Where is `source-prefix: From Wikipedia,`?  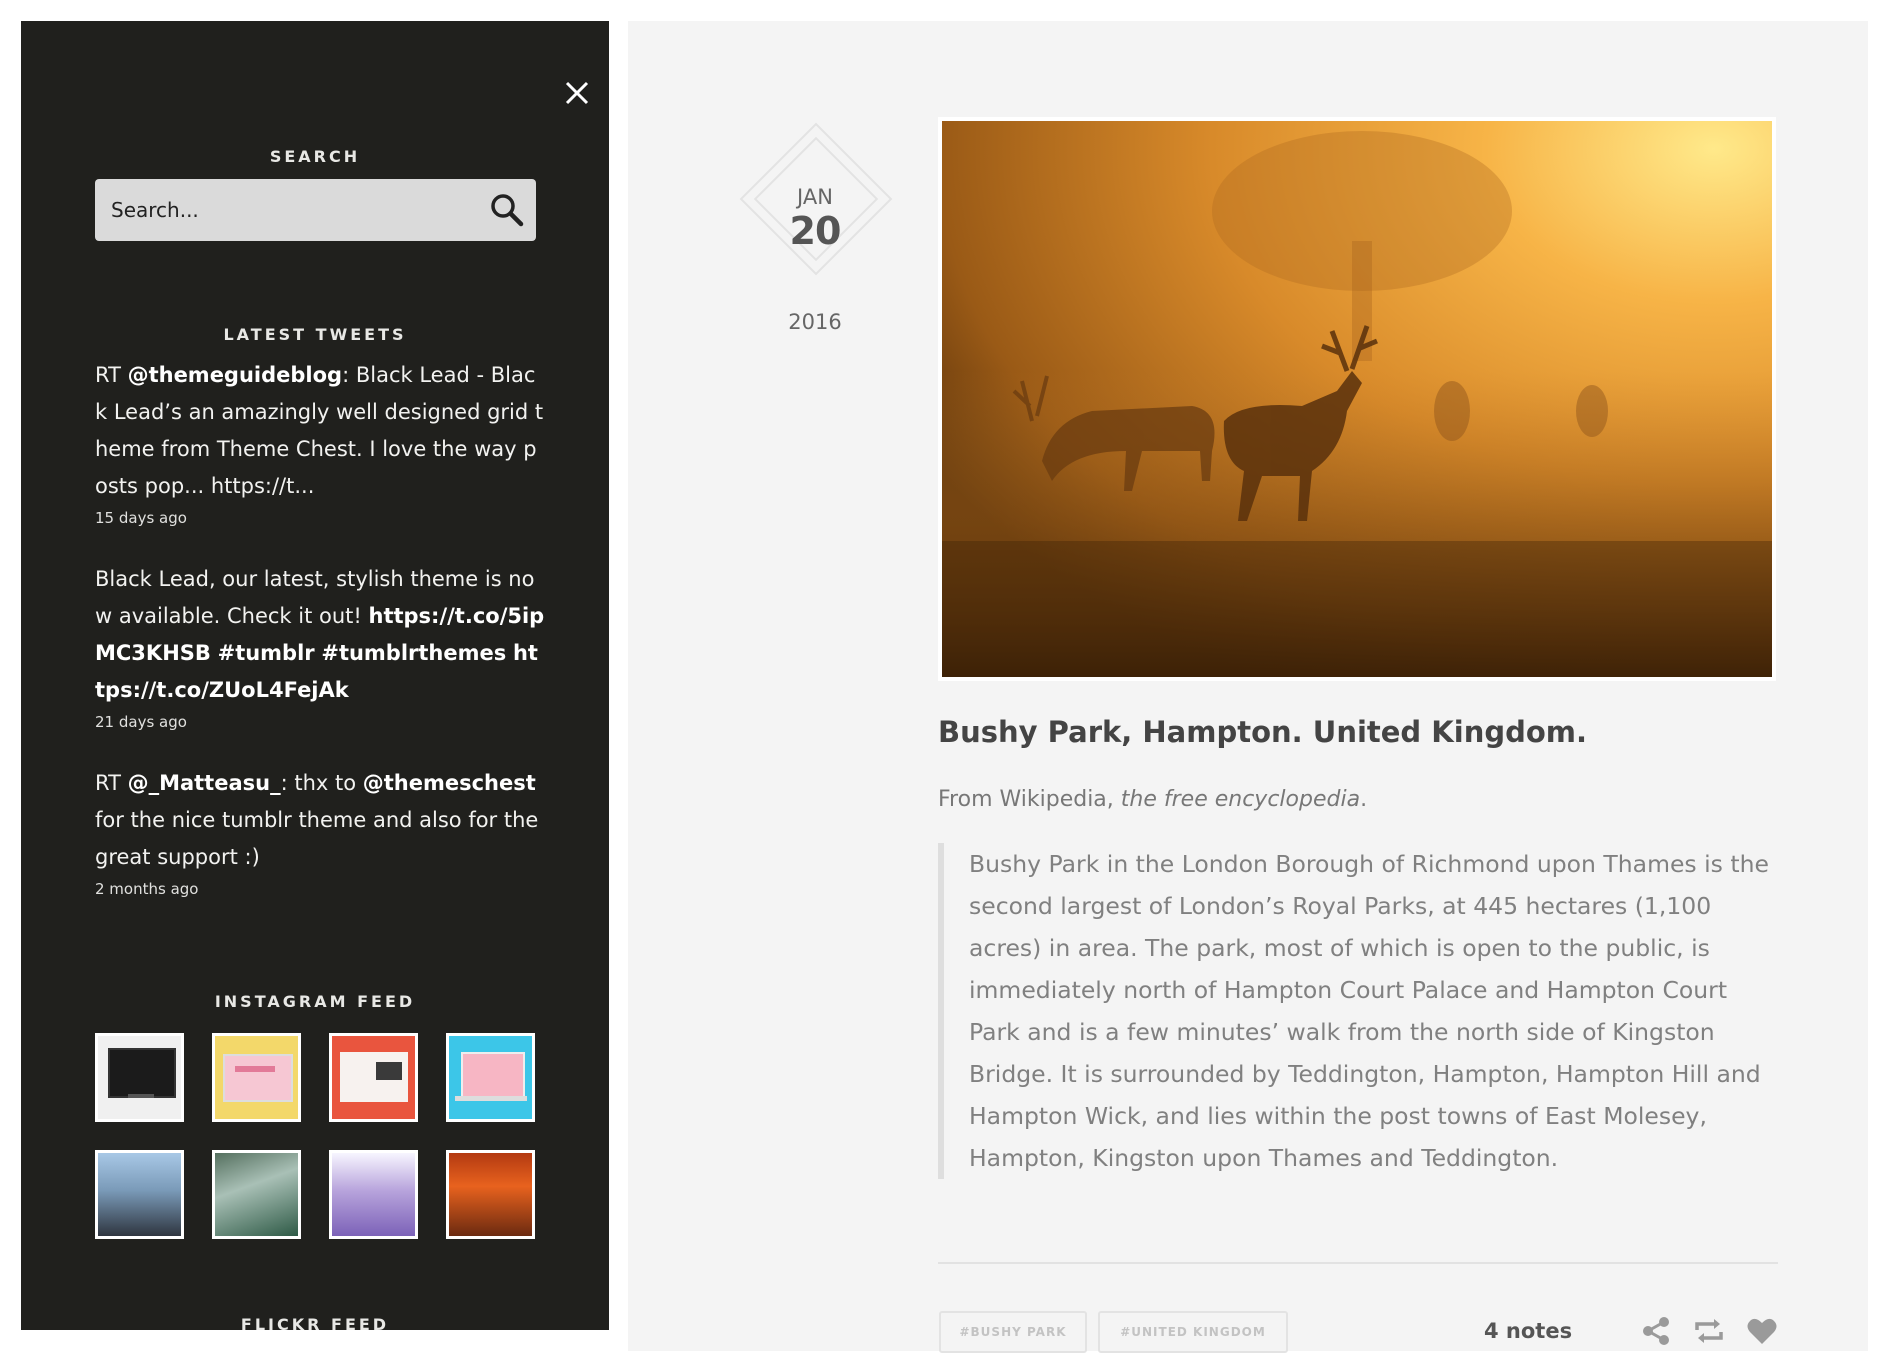 source-prefix: From Wikipedia, is located at coordinates (1029, 799).